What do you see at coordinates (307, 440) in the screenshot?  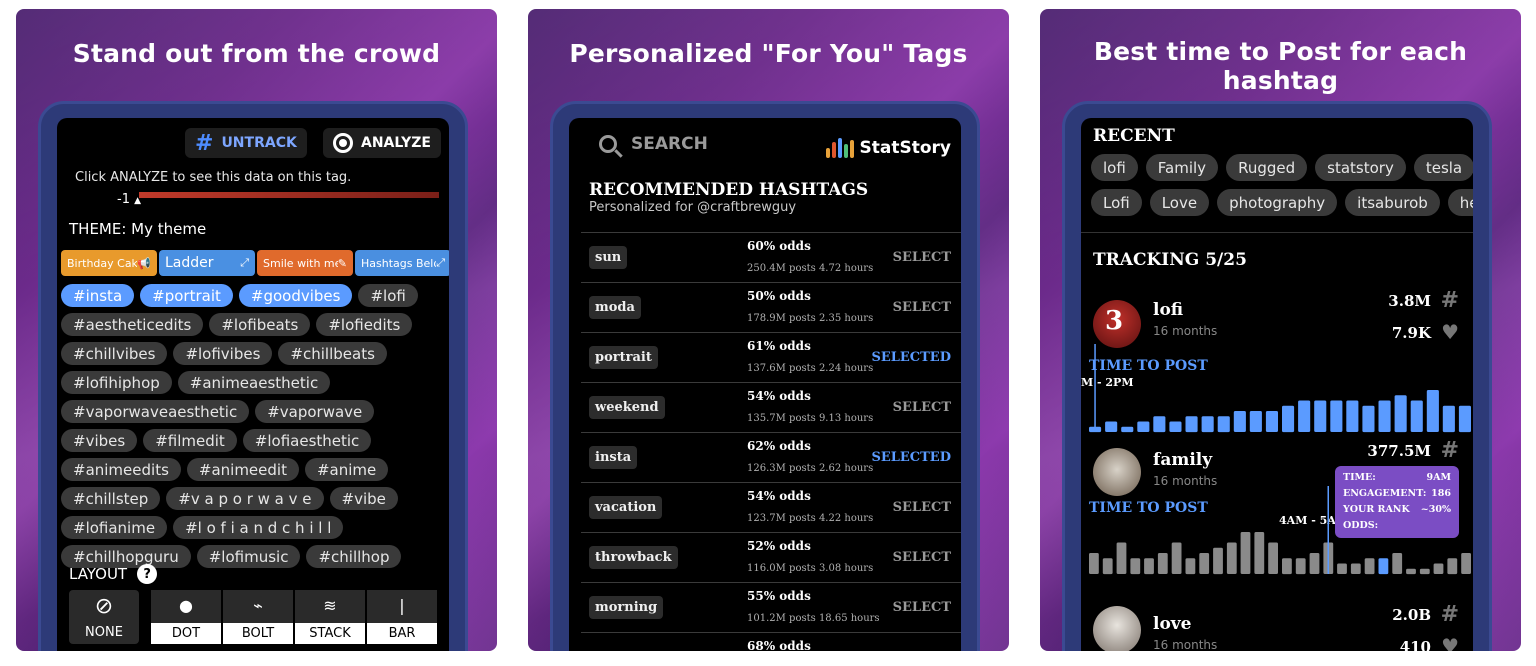 I see `hashtag-chip: #lofiaesthetic` at bounding box center [307, 440].